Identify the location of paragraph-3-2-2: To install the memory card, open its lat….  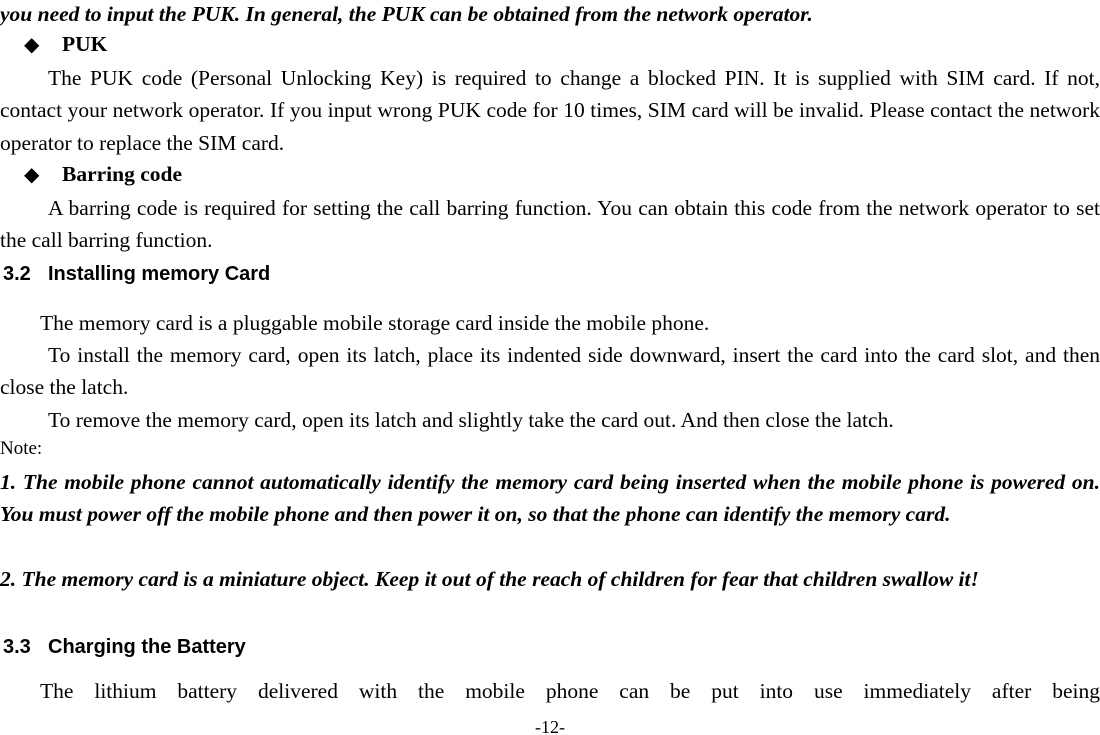
(550, 371).